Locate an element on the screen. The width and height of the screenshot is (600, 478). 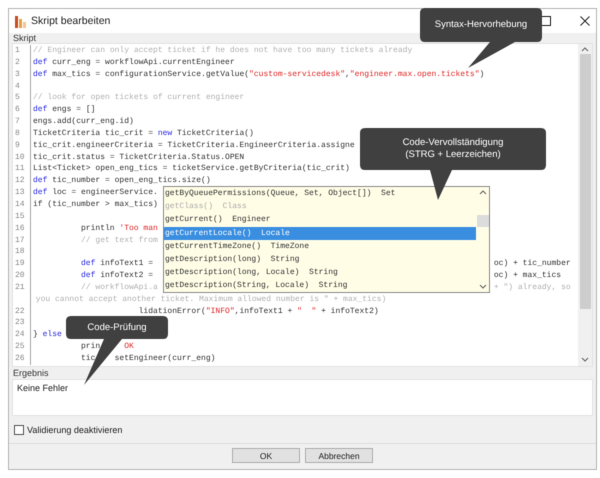
dialog-button: Abbrechen is located at coordinates (339, 455).